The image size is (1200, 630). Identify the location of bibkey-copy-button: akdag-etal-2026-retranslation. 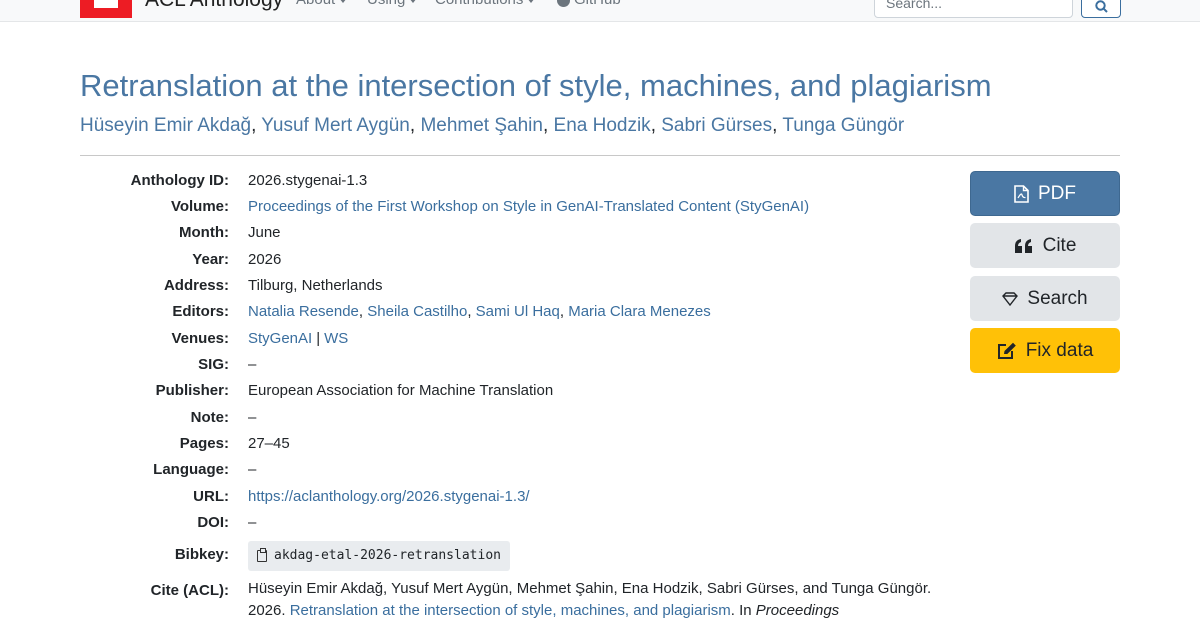
(379, 556).